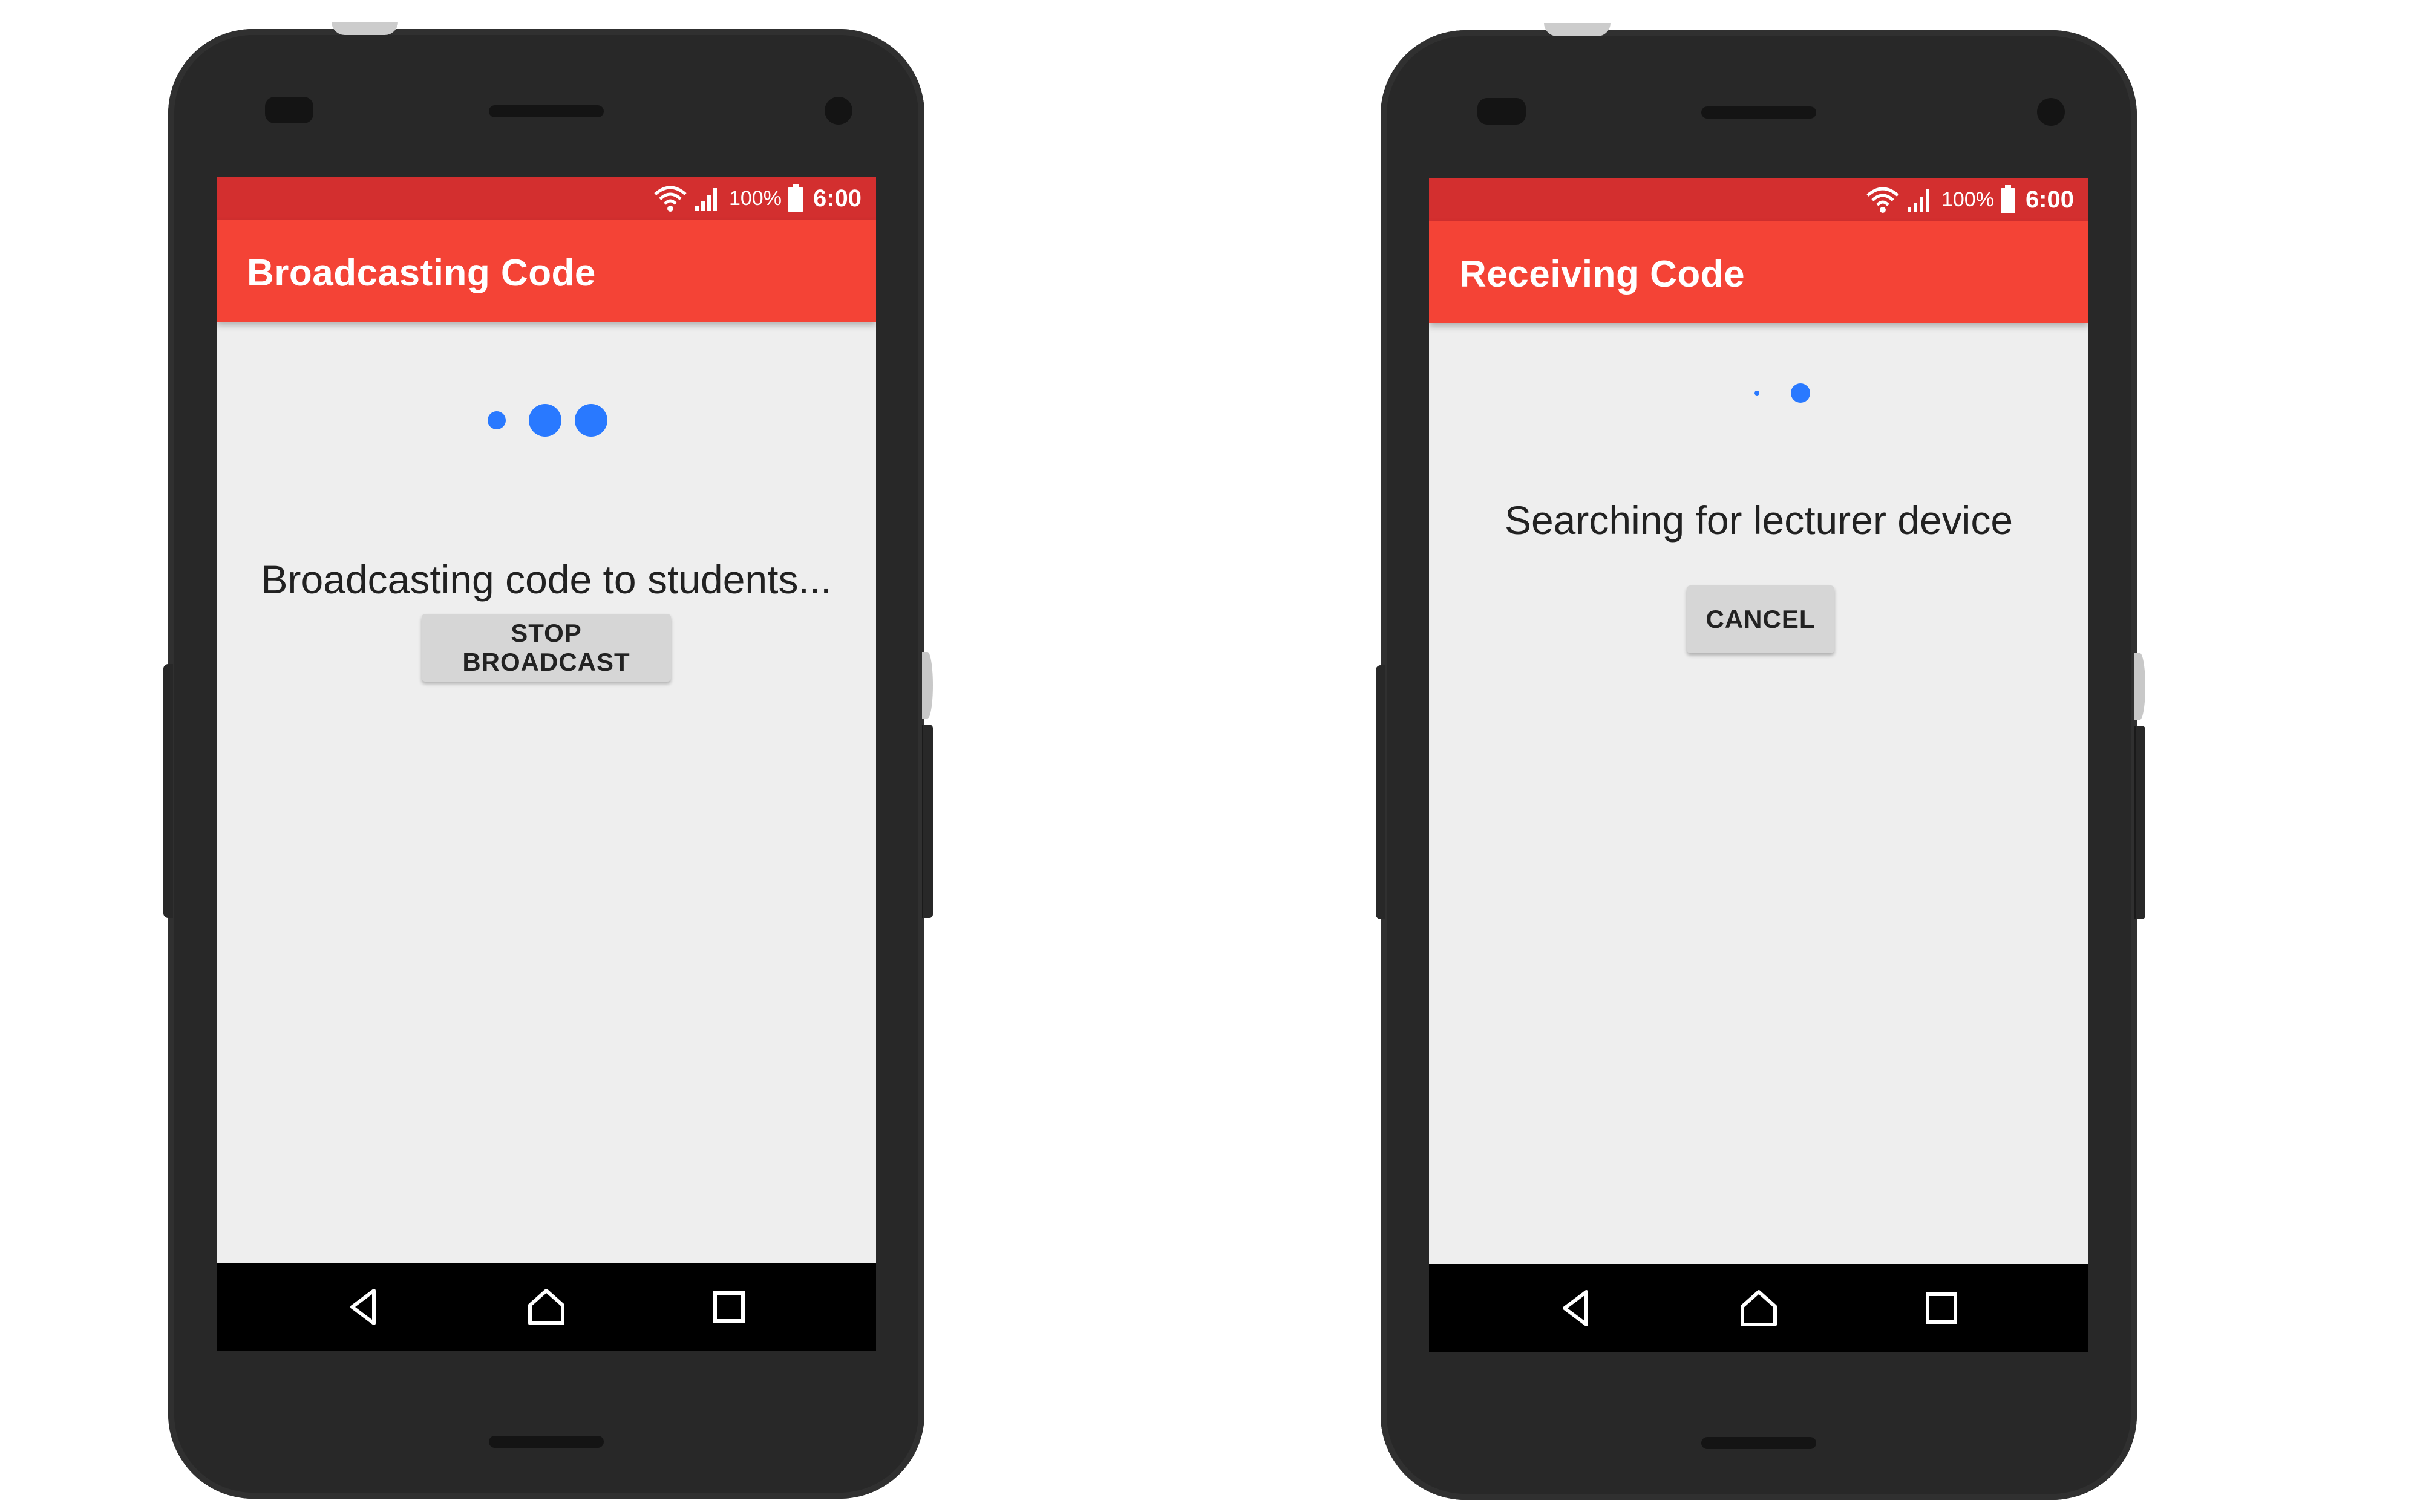  I want to click on app-bar: Broadcasting Code, so click(546, 271).